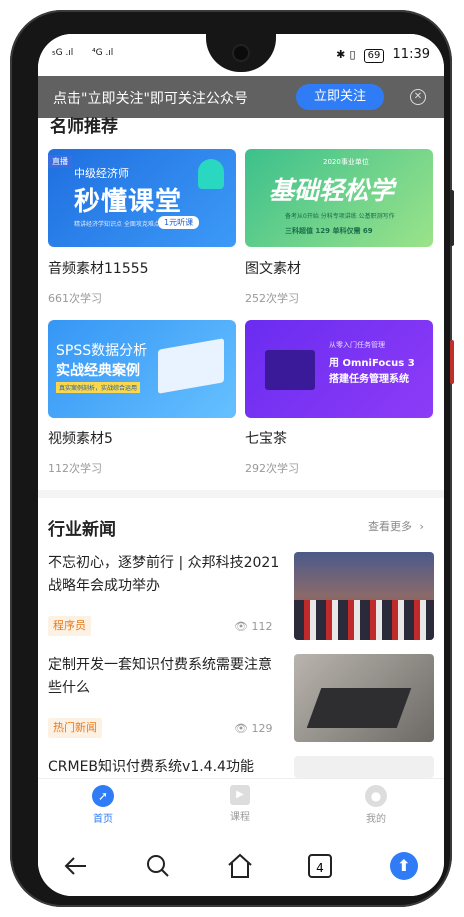 The width and height of the screenshot is (464, 917). What do you see at coordinates (75, 298) in the screenshot?
I see `course-card-meta: 661次学习` at bounding box center [75, 298].